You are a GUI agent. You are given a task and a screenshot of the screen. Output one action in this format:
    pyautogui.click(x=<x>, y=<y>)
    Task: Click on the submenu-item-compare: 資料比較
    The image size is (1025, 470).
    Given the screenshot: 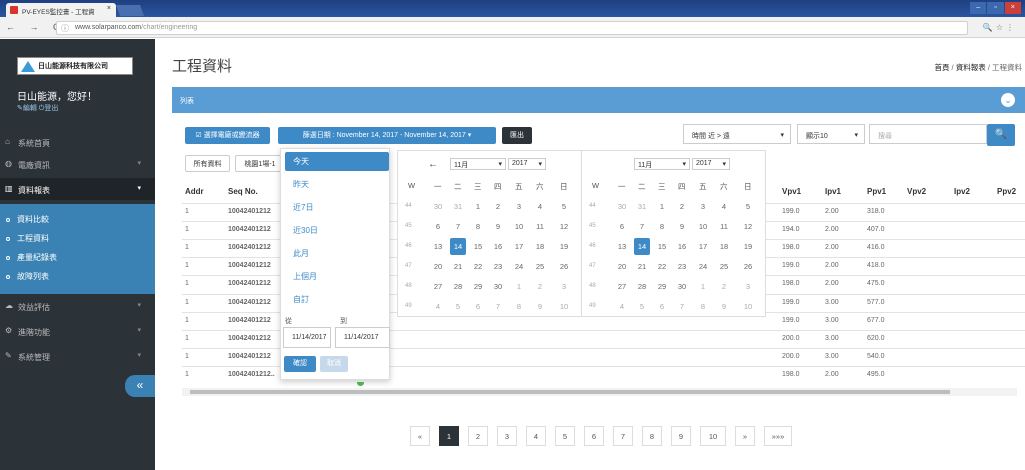 What is the action you would take?
    pyautogui.click(x=27, y=219)
    